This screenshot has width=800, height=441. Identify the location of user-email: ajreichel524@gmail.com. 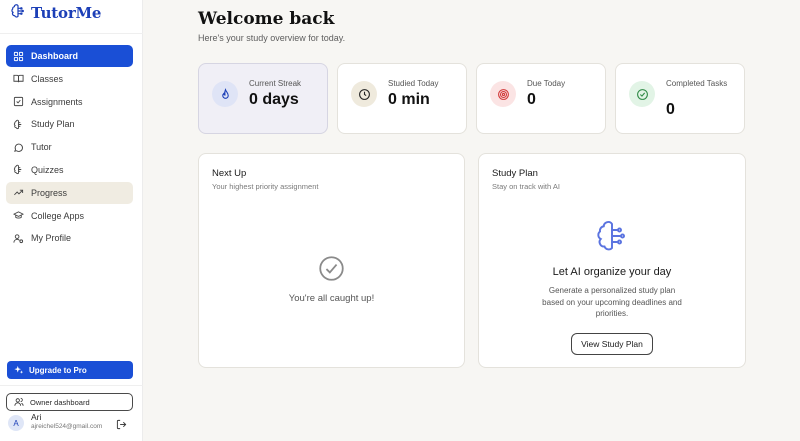
(67, 426).